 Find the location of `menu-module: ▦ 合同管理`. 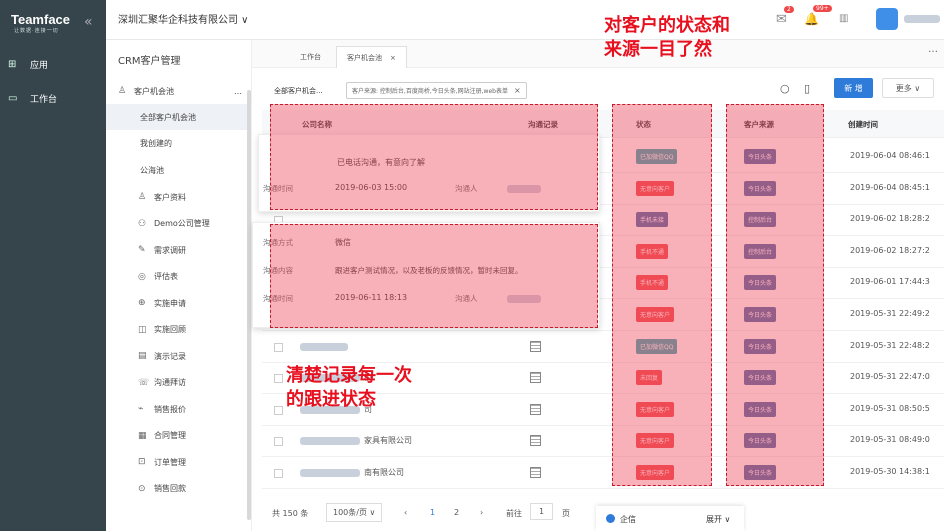

menu-module: ▦ 合同管理 is located at coordinates (179, 436).